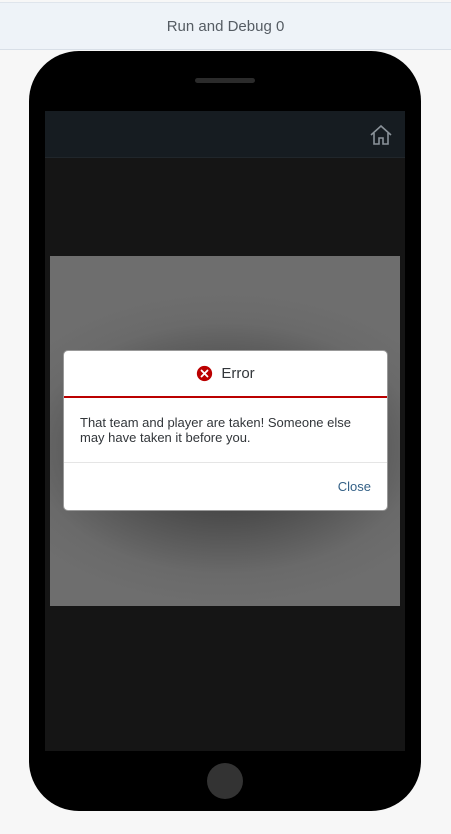 The width and height of the screenshot is (451, 834). What do you see at coordinates (354, 486) in the screenshot?
I see `close-button: Close` at bounding box center [354, 486].